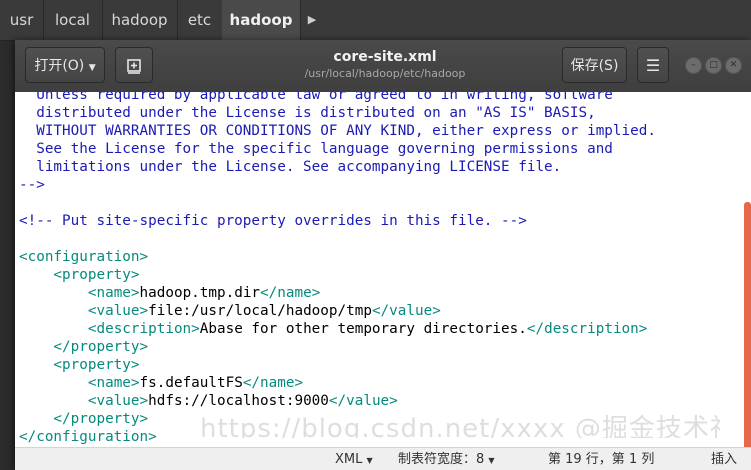 The height and width of the screenshot is (470, 751). What do you see at coordinates (733, 65) in the screenshot?
I see `close-icon: ✕` at bounding box center [733, 65].